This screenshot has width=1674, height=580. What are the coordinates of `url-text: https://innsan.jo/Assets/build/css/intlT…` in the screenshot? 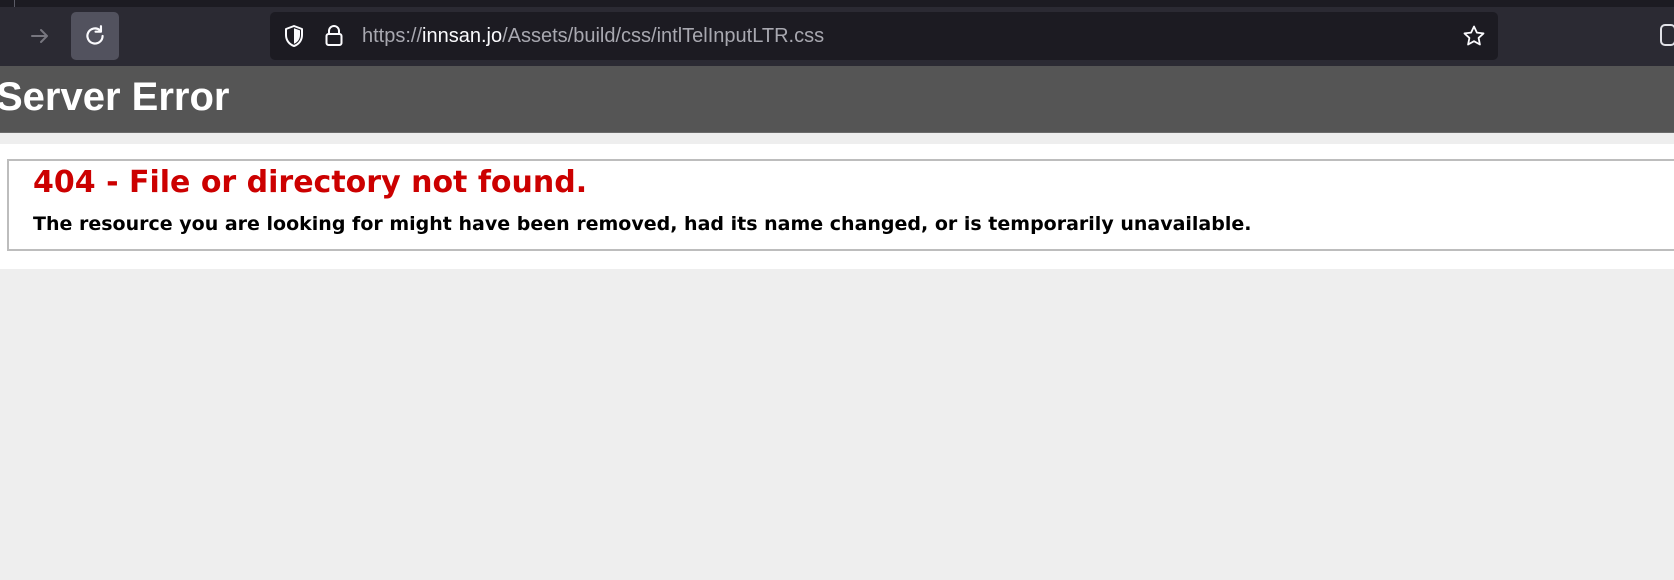 It's located at (593, 36).